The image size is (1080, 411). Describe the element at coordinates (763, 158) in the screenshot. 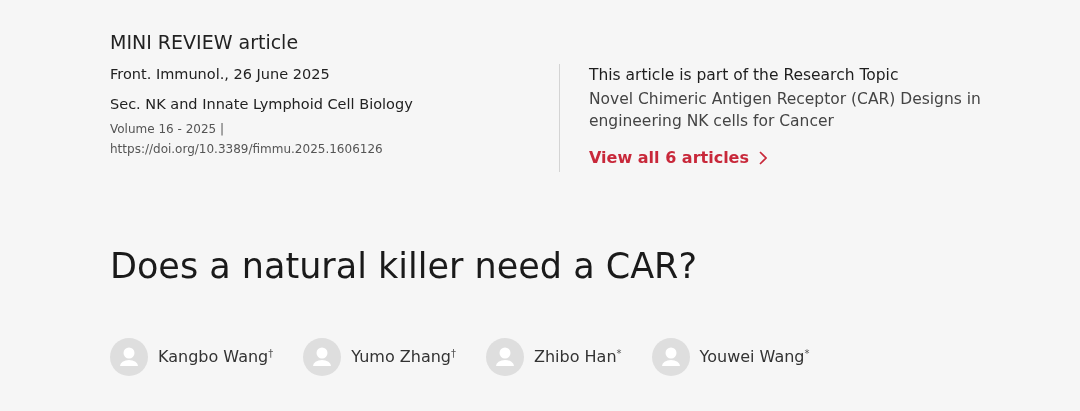

I see `chevron-right-icon` at that location.